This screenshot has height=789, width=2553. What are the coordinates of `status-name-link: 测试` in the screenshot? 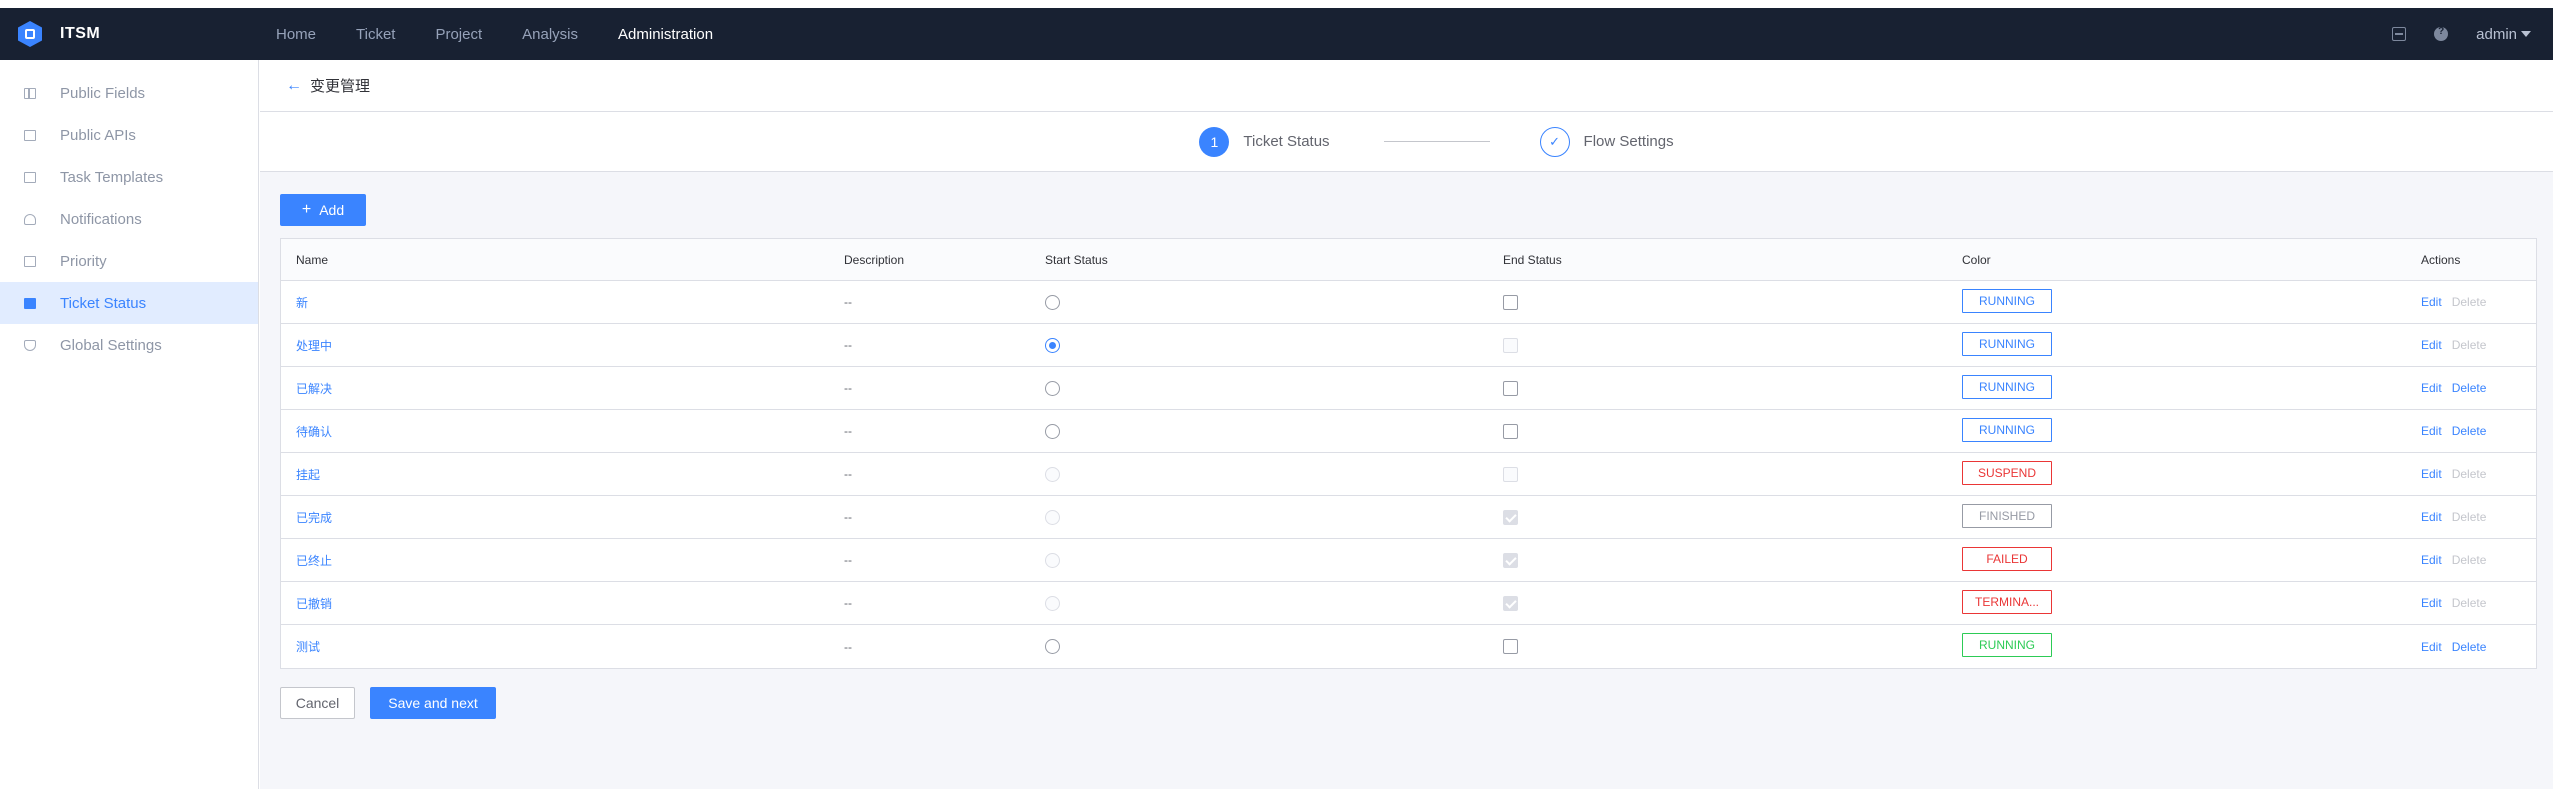 It's located at (308, 647).